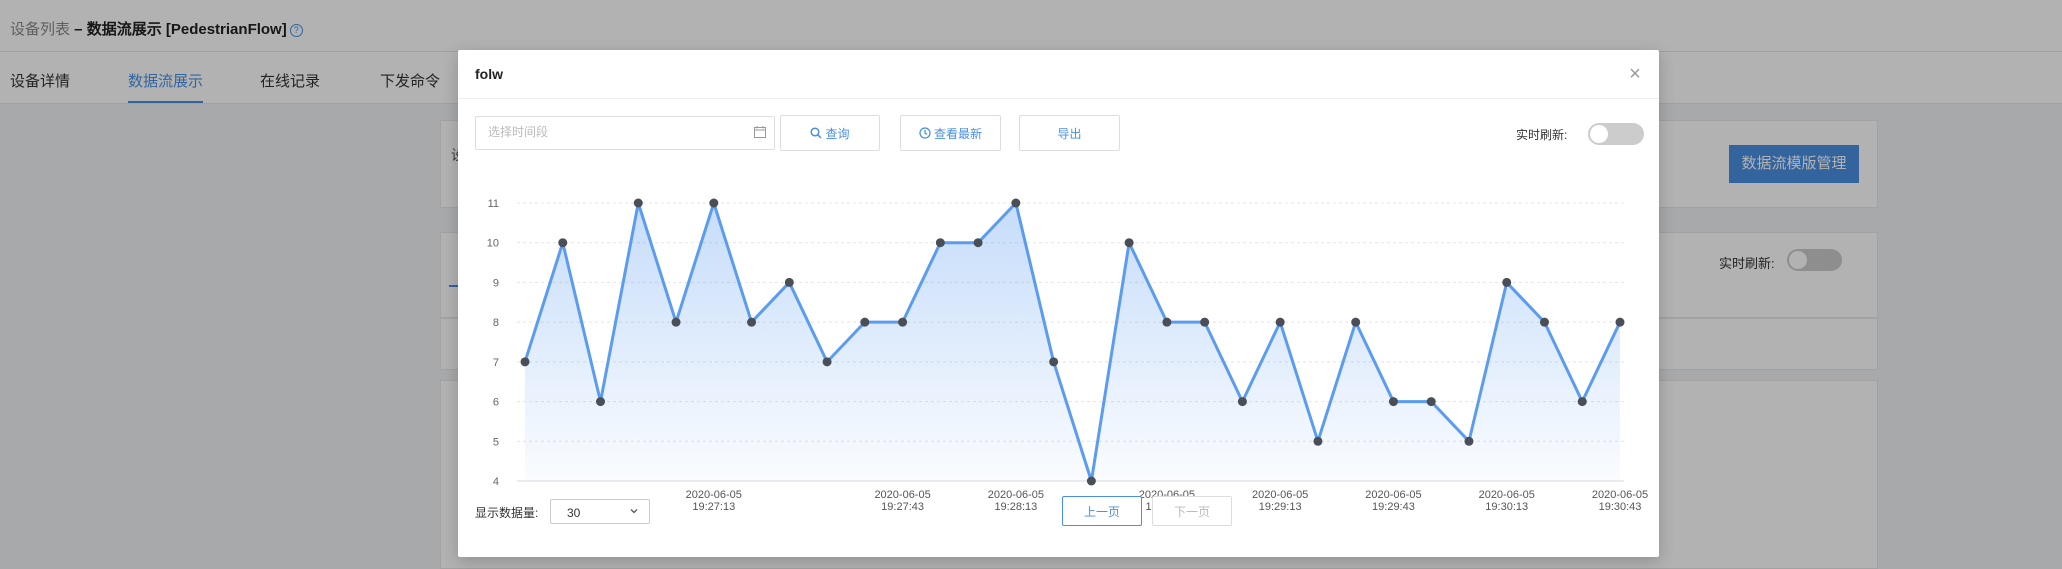  I want to click on y-tick-label: 7, so click(496, 363).